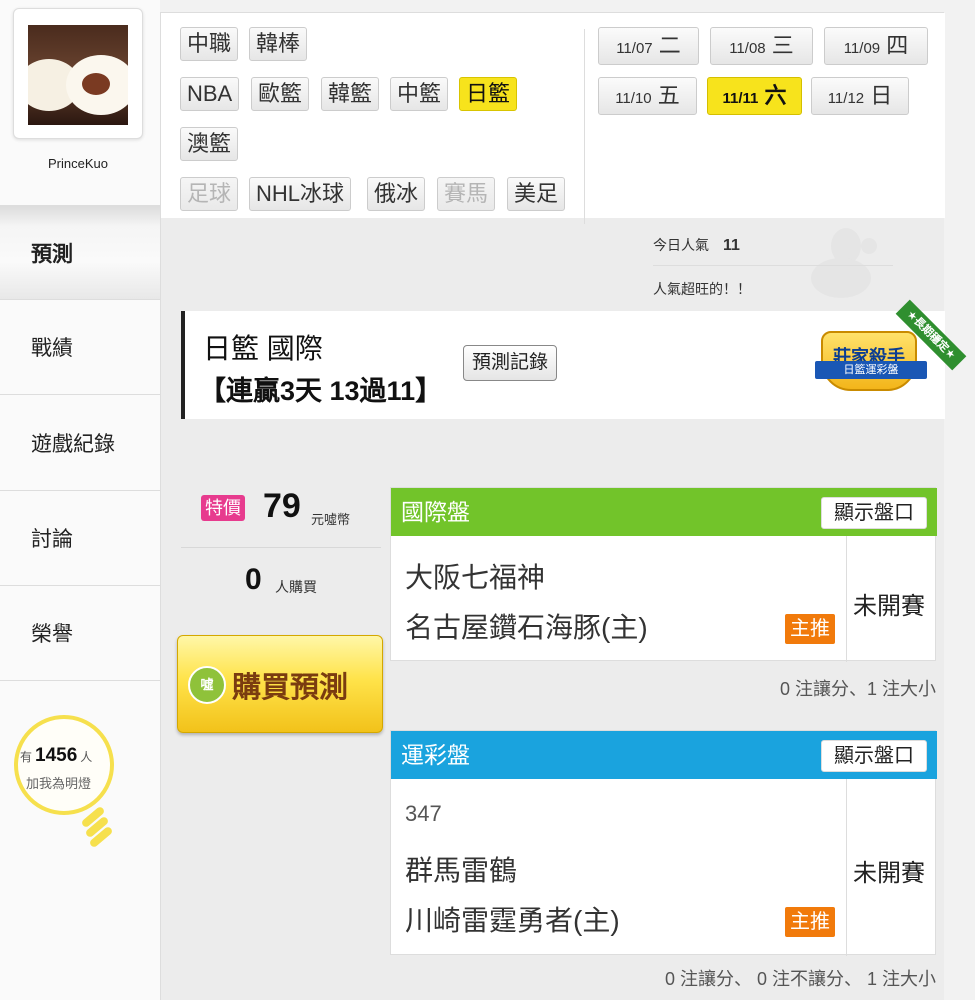  I want to click on fan-count-line: 有 1456 人, so click(70, 756).